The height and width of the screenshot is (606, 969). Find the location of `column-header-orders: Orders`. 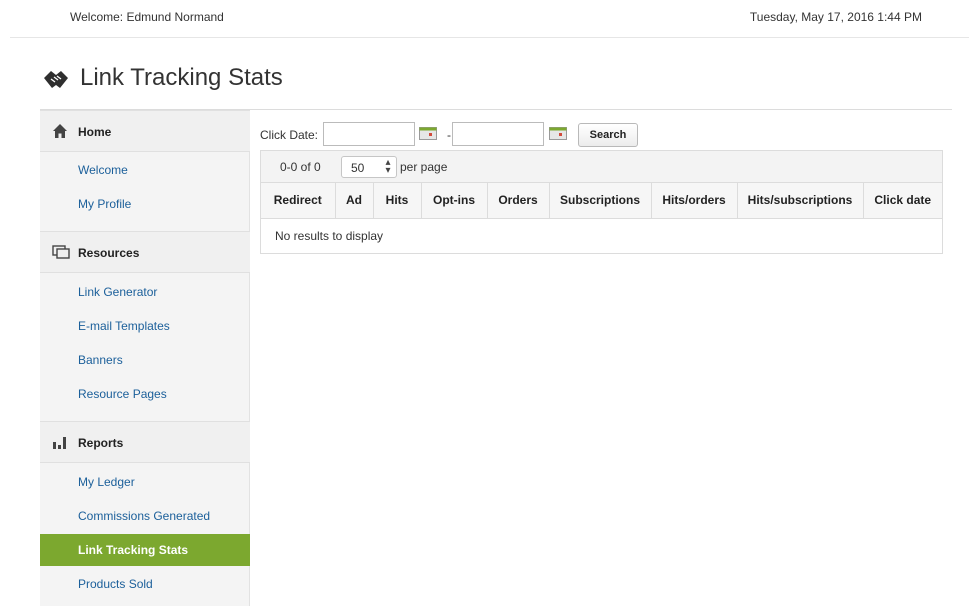

column-header-orders: Orders is located at coordinates (518, 201).